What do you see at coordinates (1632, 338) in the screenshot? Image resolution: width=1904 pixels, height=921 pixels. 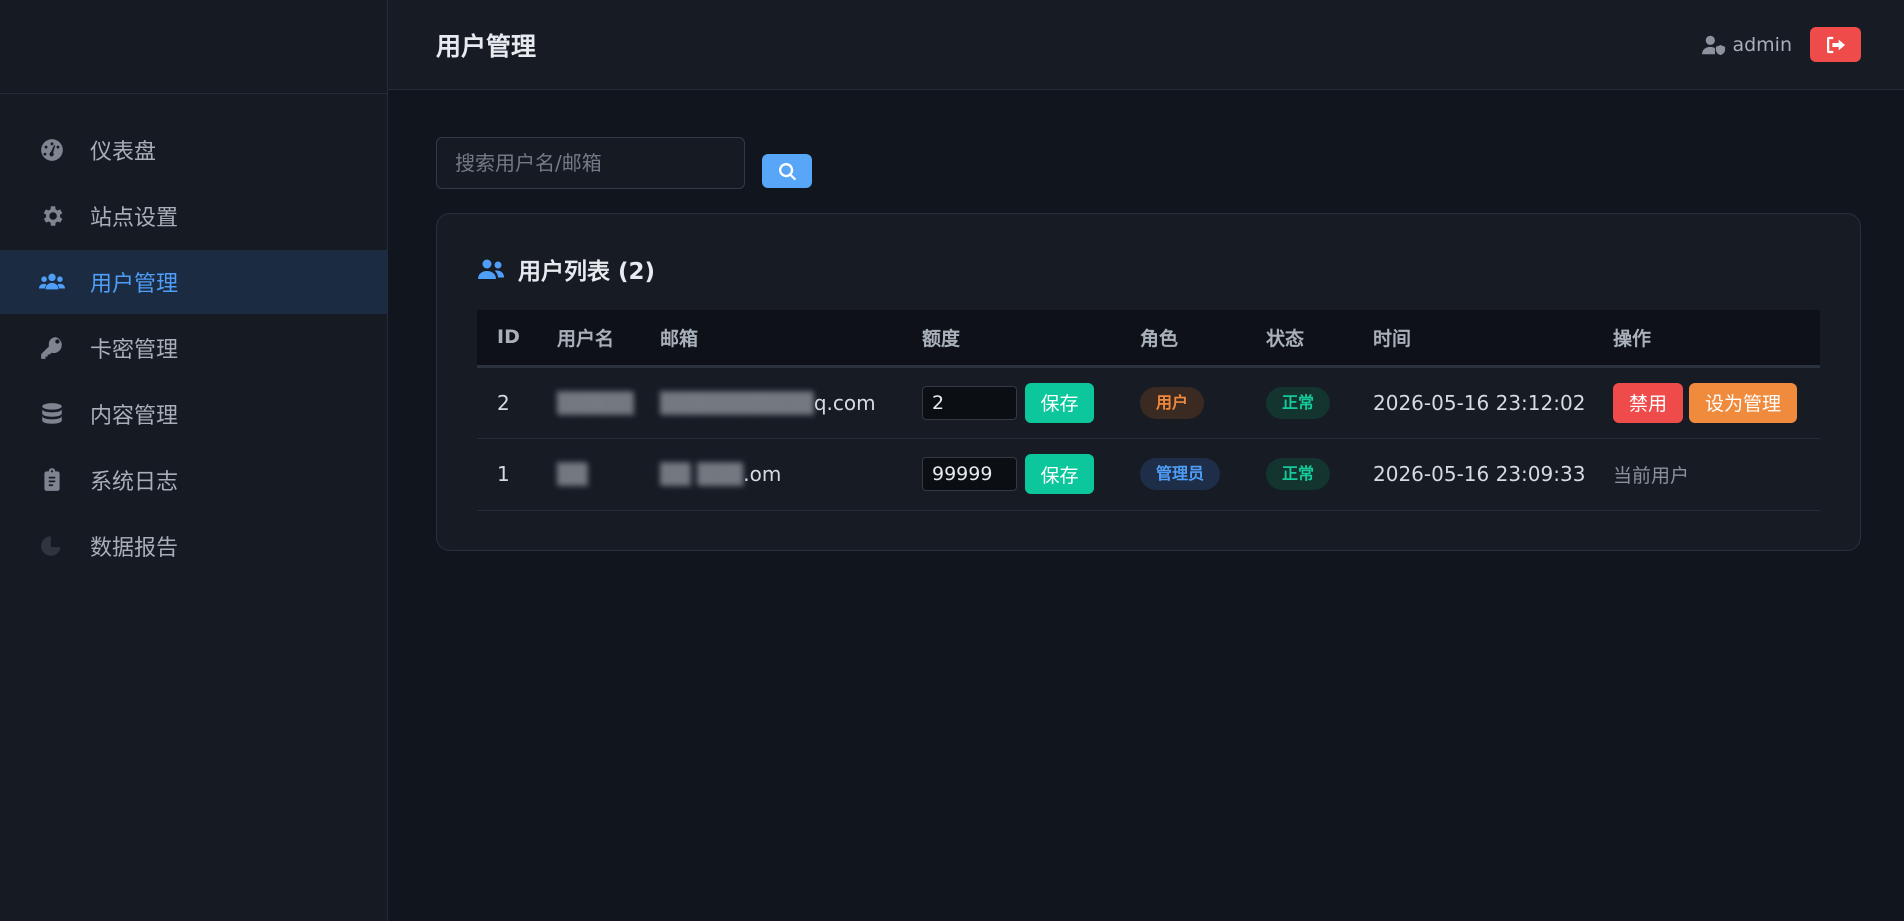 I see `column-header-actions: 操作` at bounding box center [1632, 338].